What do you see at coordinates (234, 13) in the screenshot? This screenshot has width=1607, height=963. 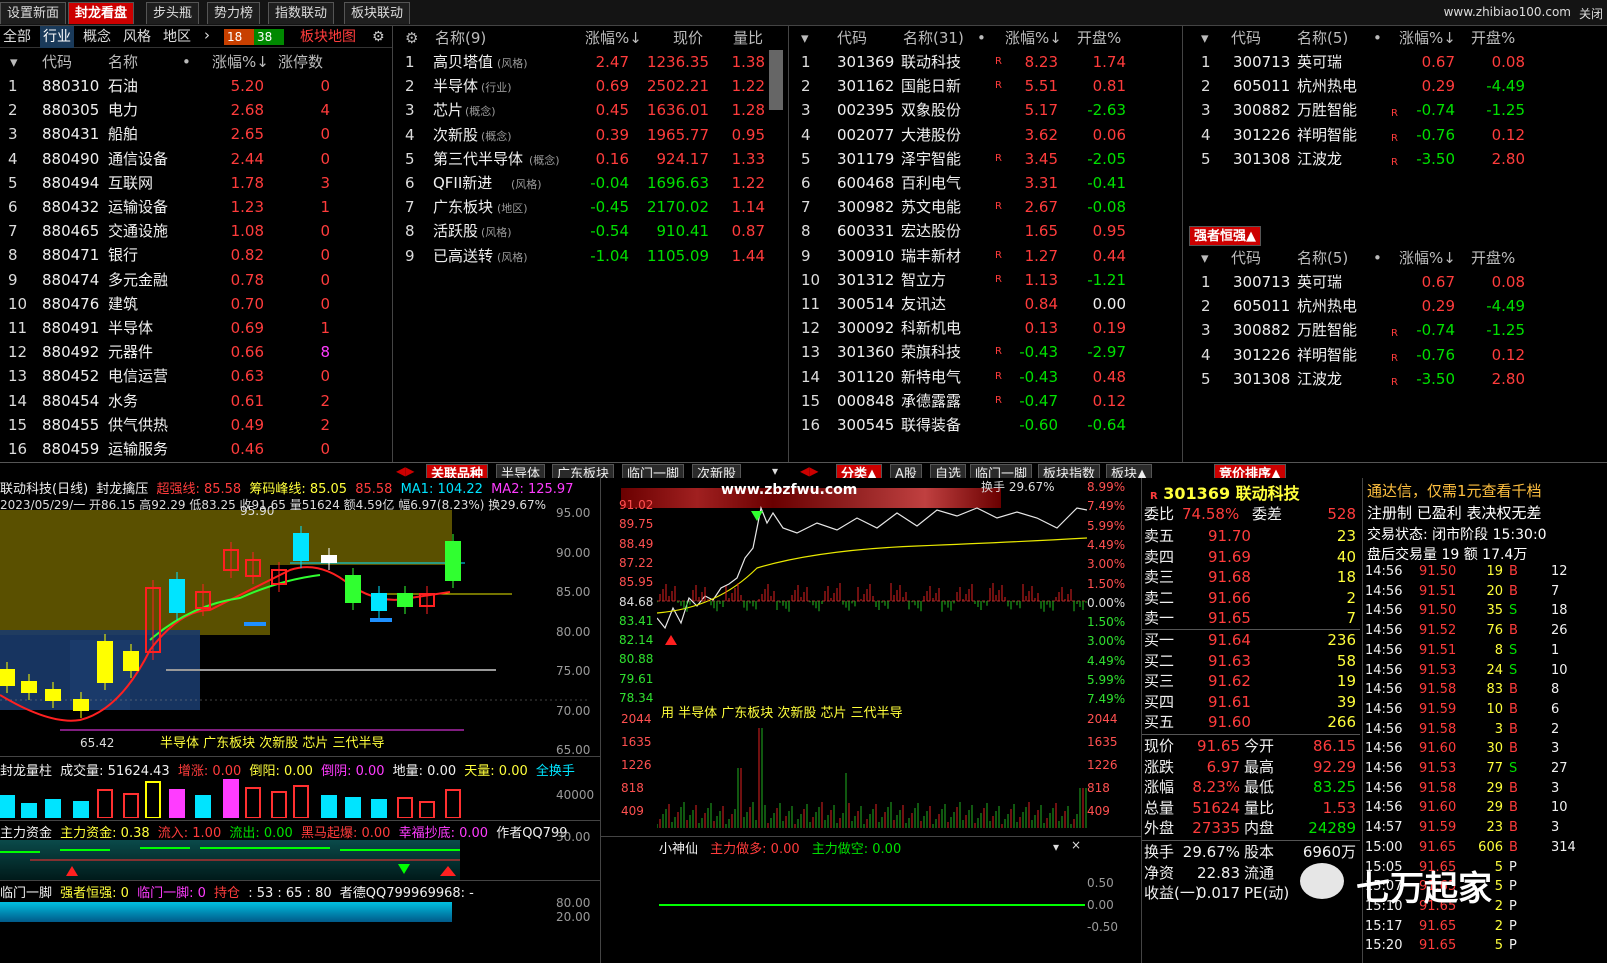 I see `top-tab-3: 势力榜` at bounding box center [234, 13].